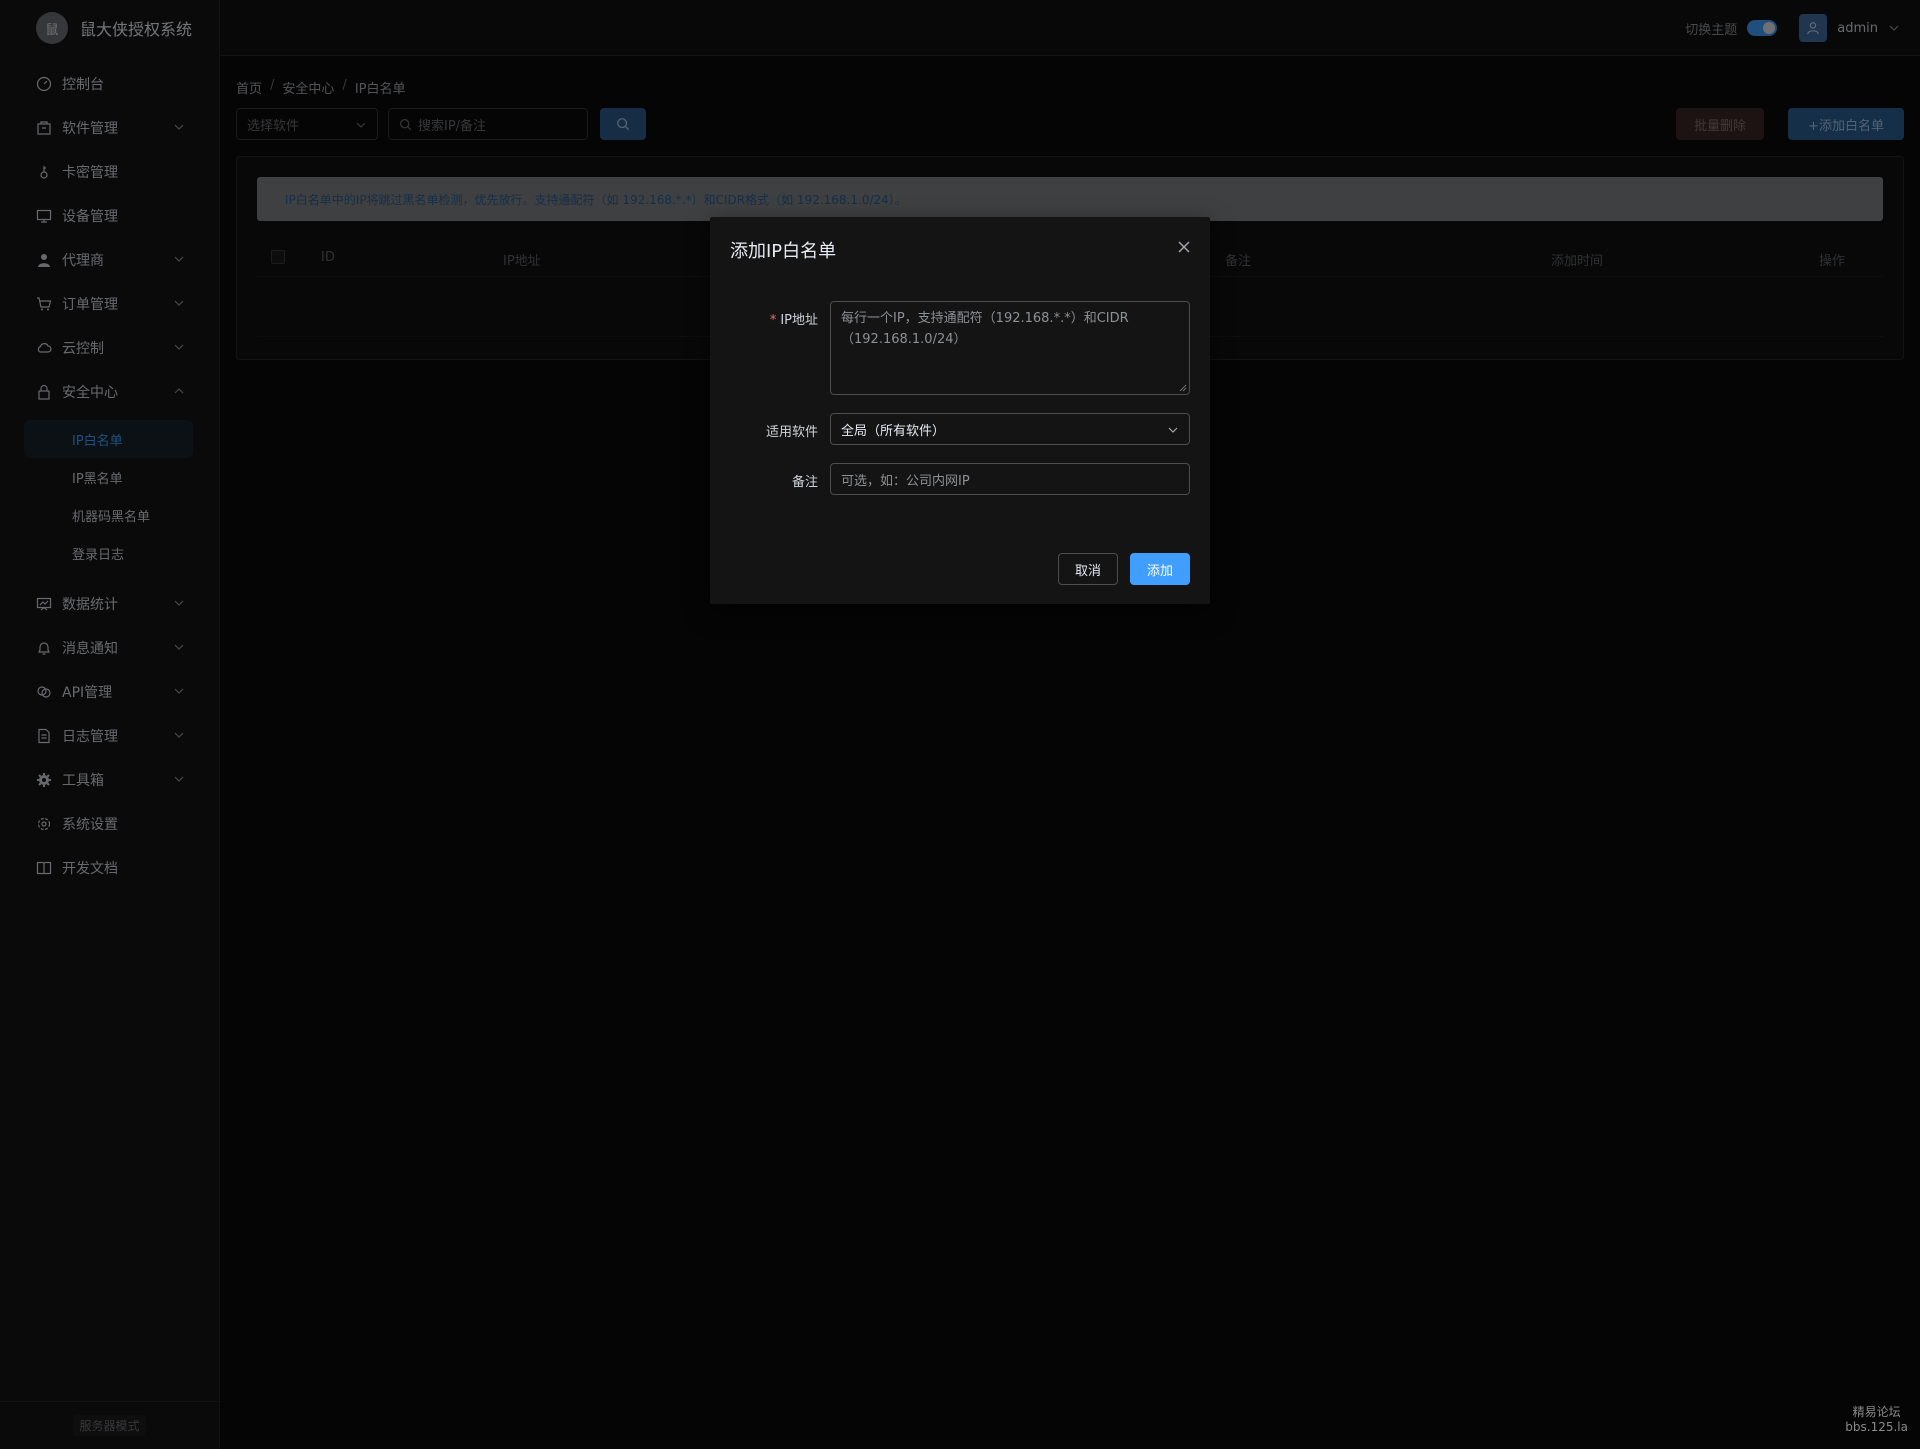  Describe the element at coordinates (773, 320) in the screenshot. I see `required-mark: *` at that location.